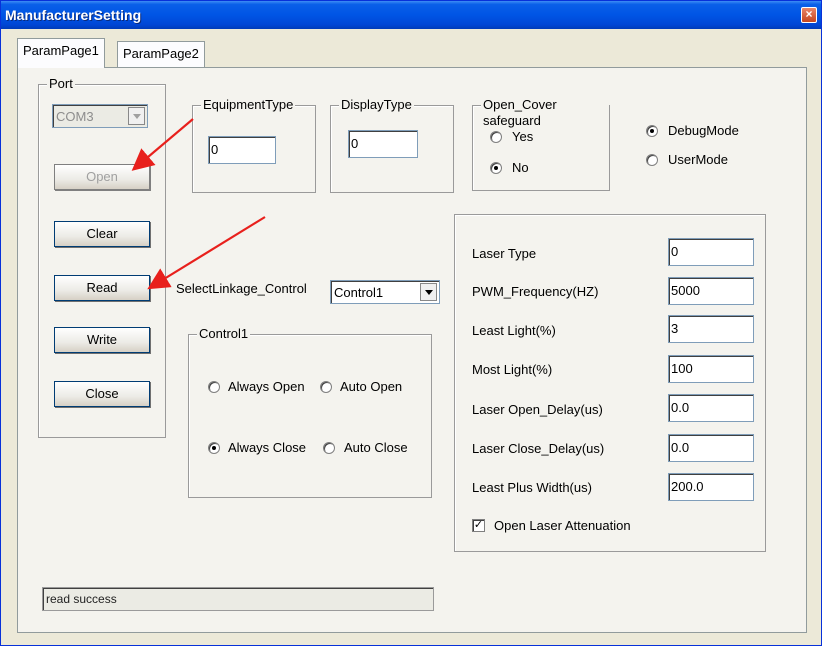 This screenshot has height=647, width=822. What do you see at coordinates (496, 137) in the screenshot?
I see `open-cover-yes-radio` at bounding box center [496, 137].